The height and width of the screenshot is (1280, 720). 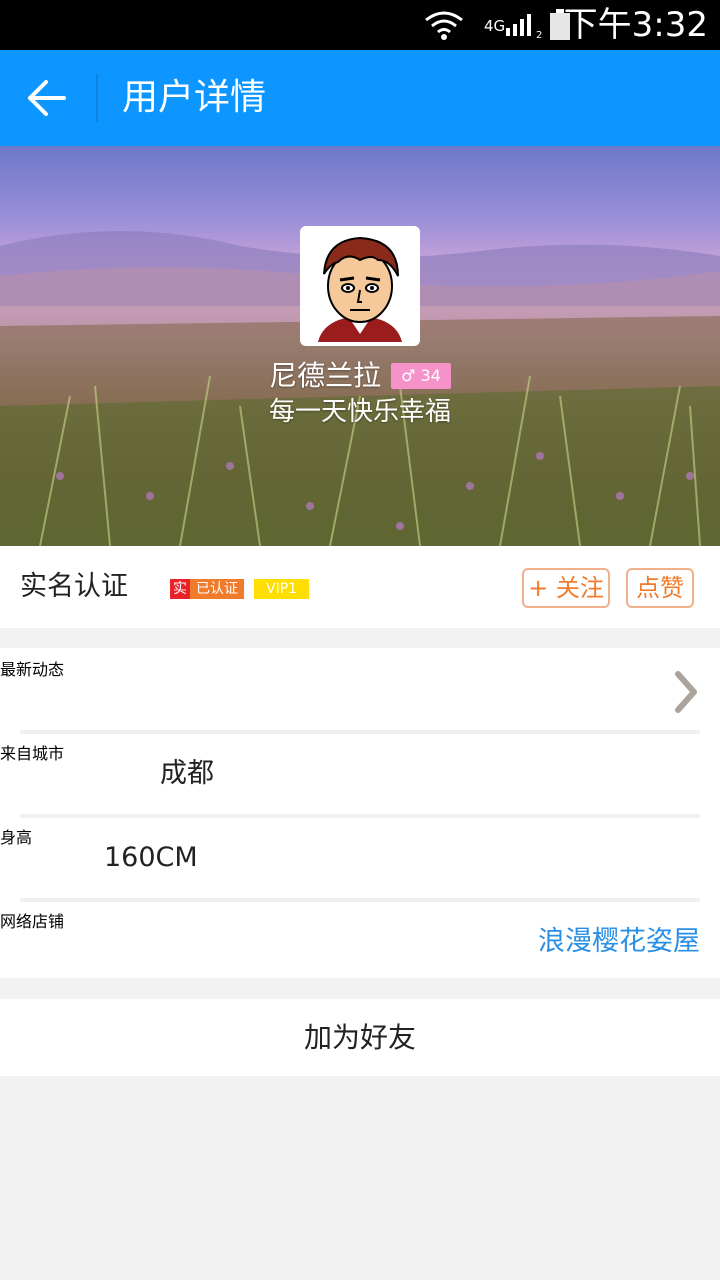 I want to click on city-row: 来自城市 成都, so click(x=360, y=774).